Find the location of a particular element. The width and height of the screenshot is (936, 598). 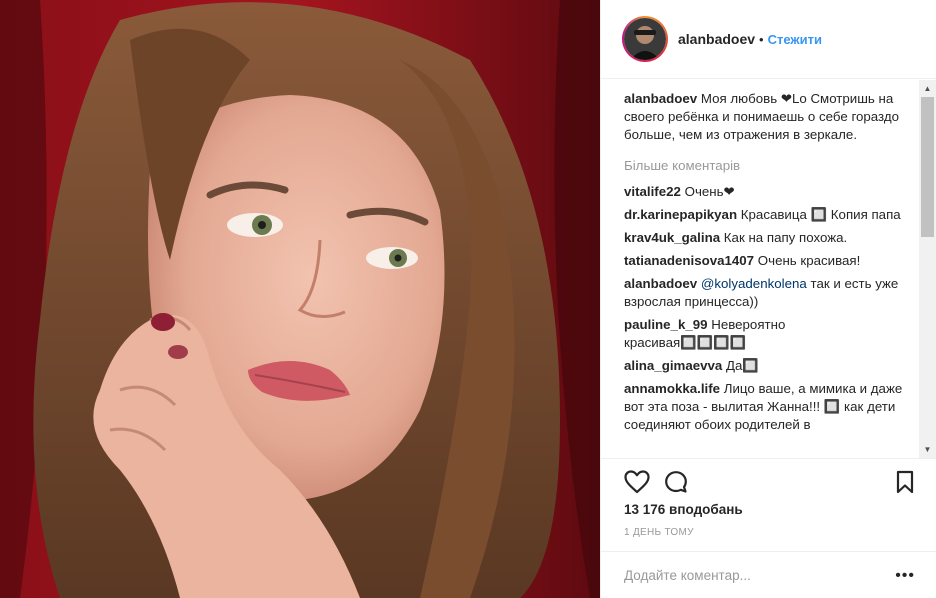

comment-text: Как на папу похожа. is located at coordinates (785, 237).